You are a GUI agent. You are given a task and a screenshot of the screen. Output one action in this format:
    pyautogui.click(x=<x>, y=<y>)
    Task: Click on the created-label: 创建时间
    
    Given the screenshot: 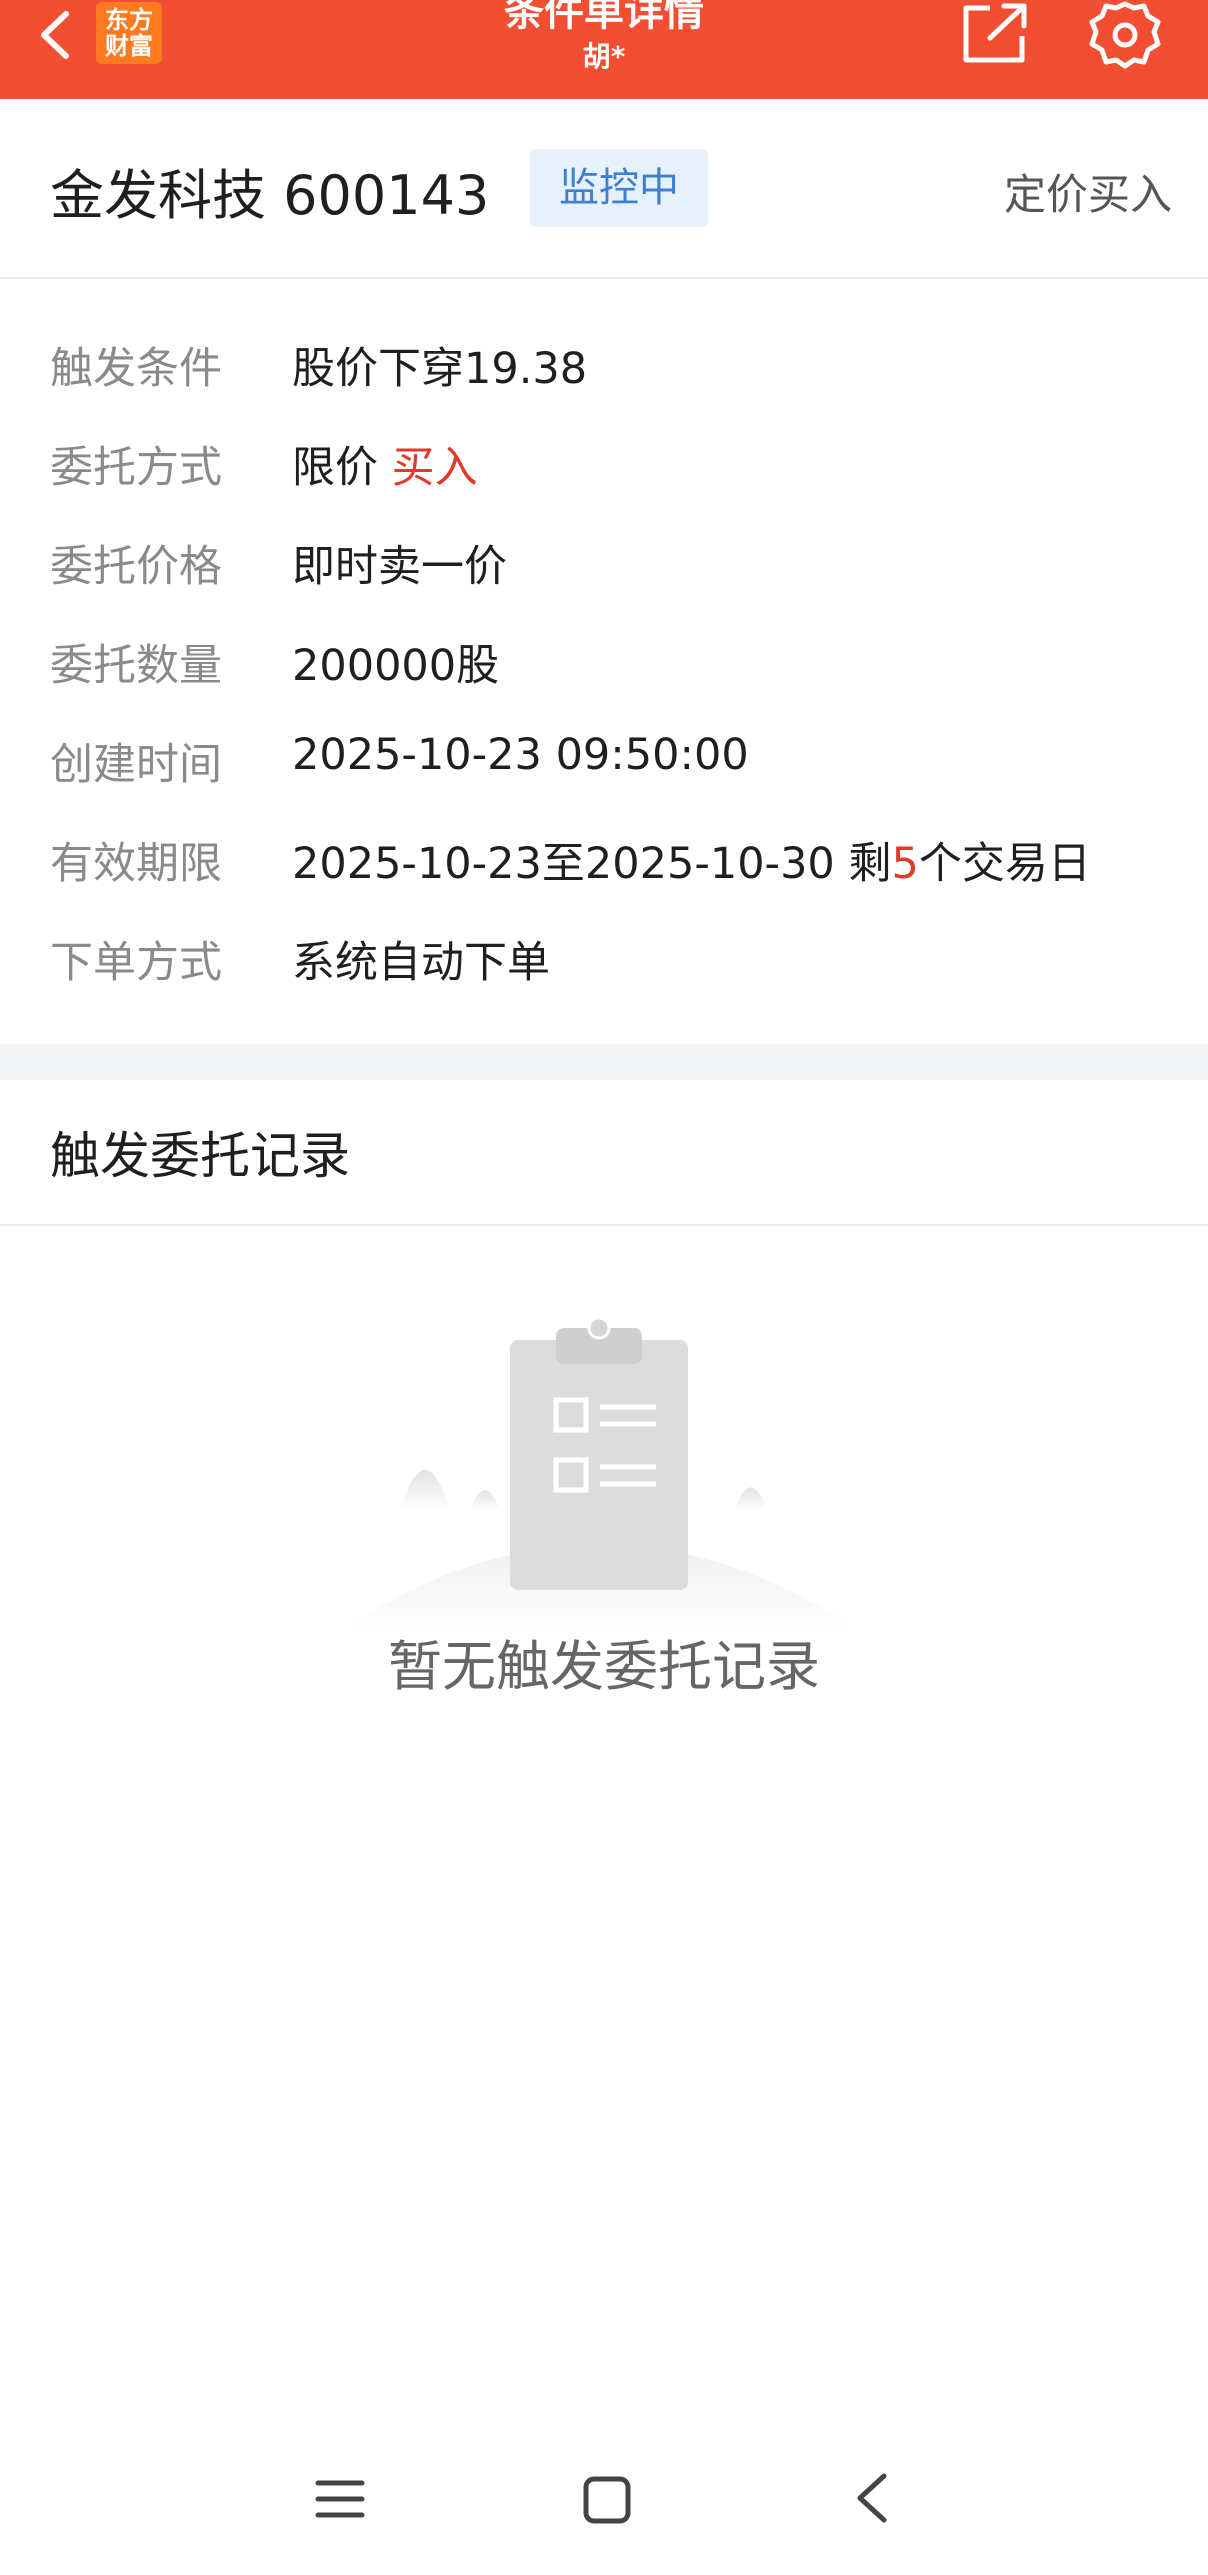 What is the action you would take?
    pyautogui.click(x=136, y=765)
    